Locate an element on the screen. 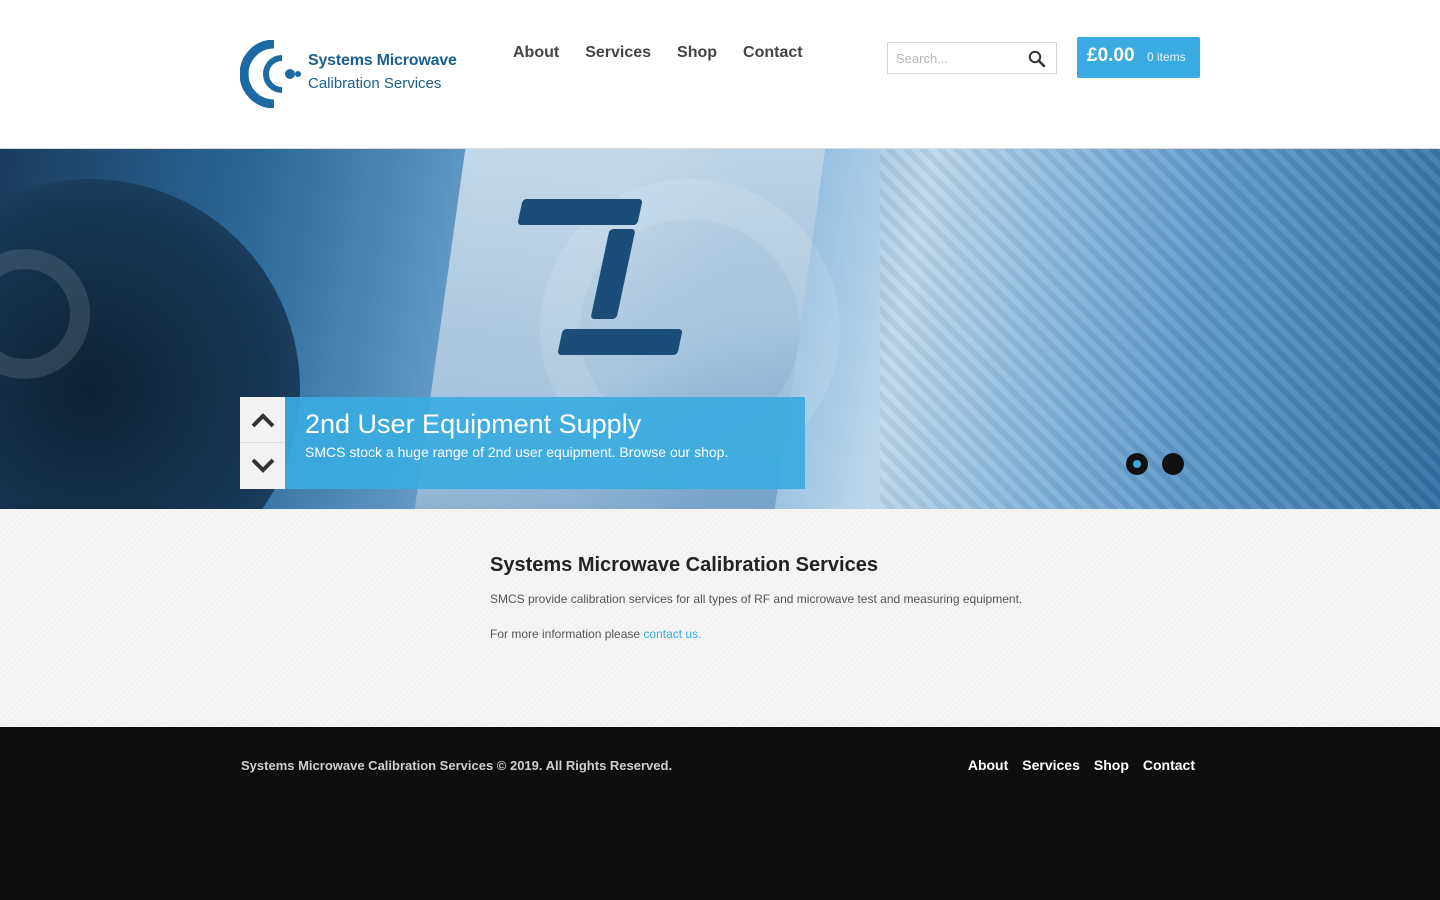  cart-amount: £0.00 is located at coordinates (1111, 55).